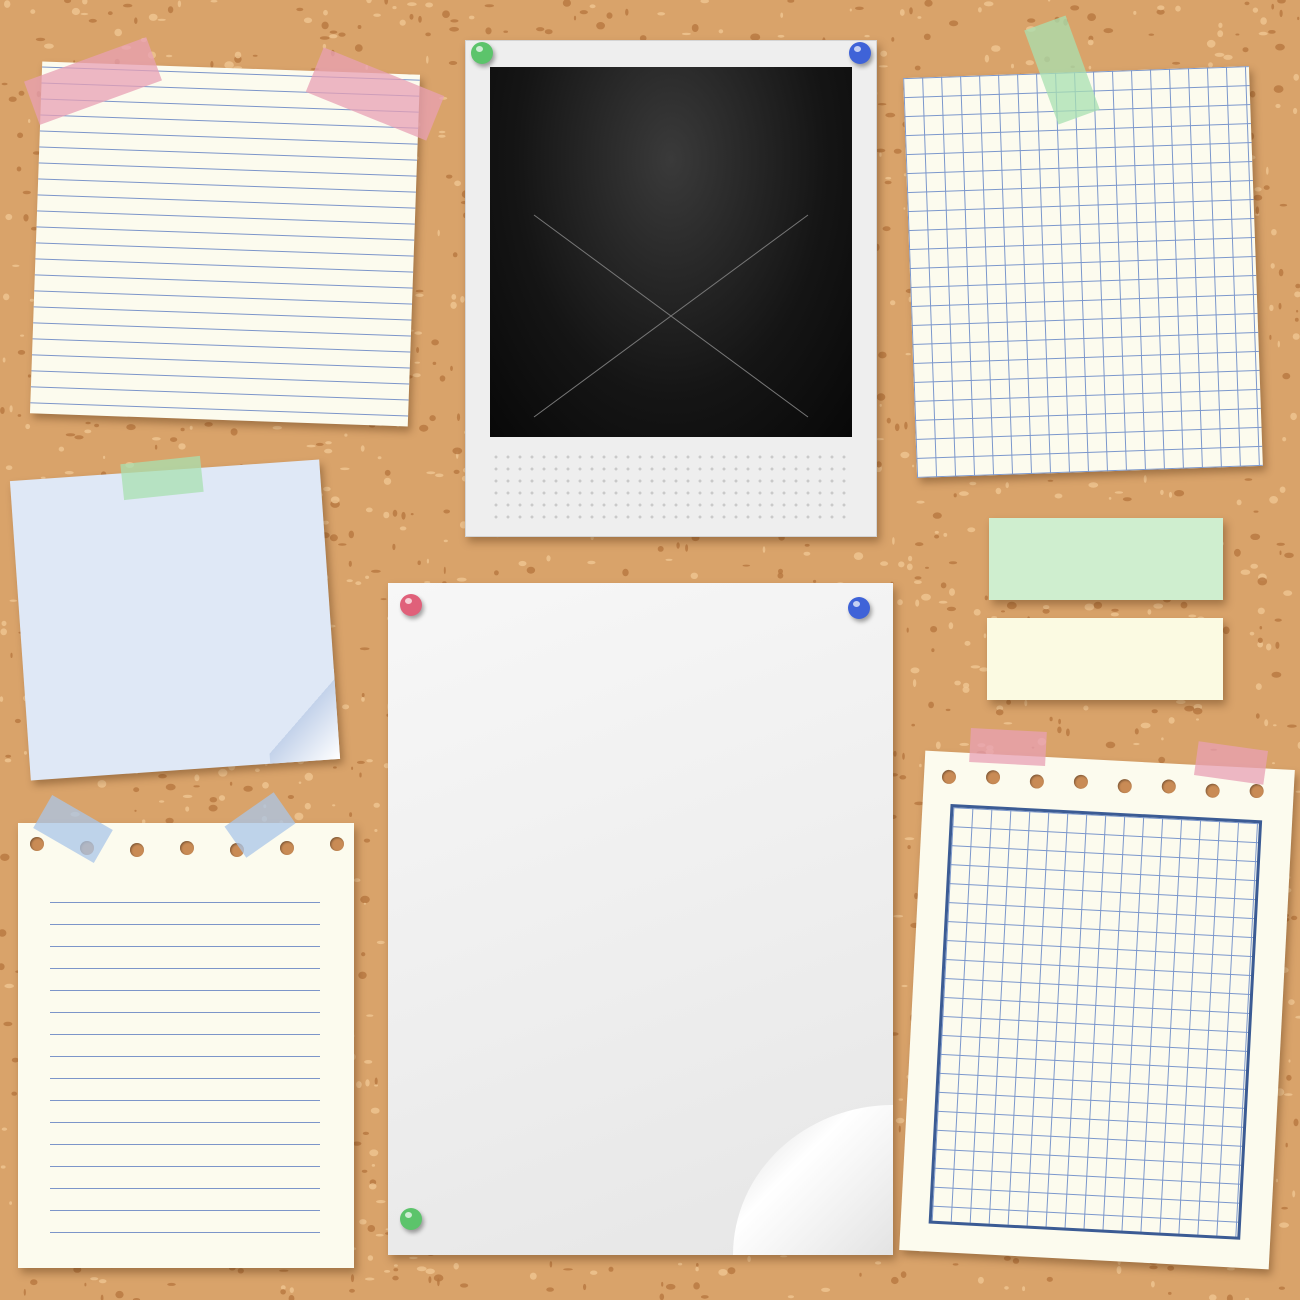  I want to click on polaroid-photo-frame, so click(671, 288).